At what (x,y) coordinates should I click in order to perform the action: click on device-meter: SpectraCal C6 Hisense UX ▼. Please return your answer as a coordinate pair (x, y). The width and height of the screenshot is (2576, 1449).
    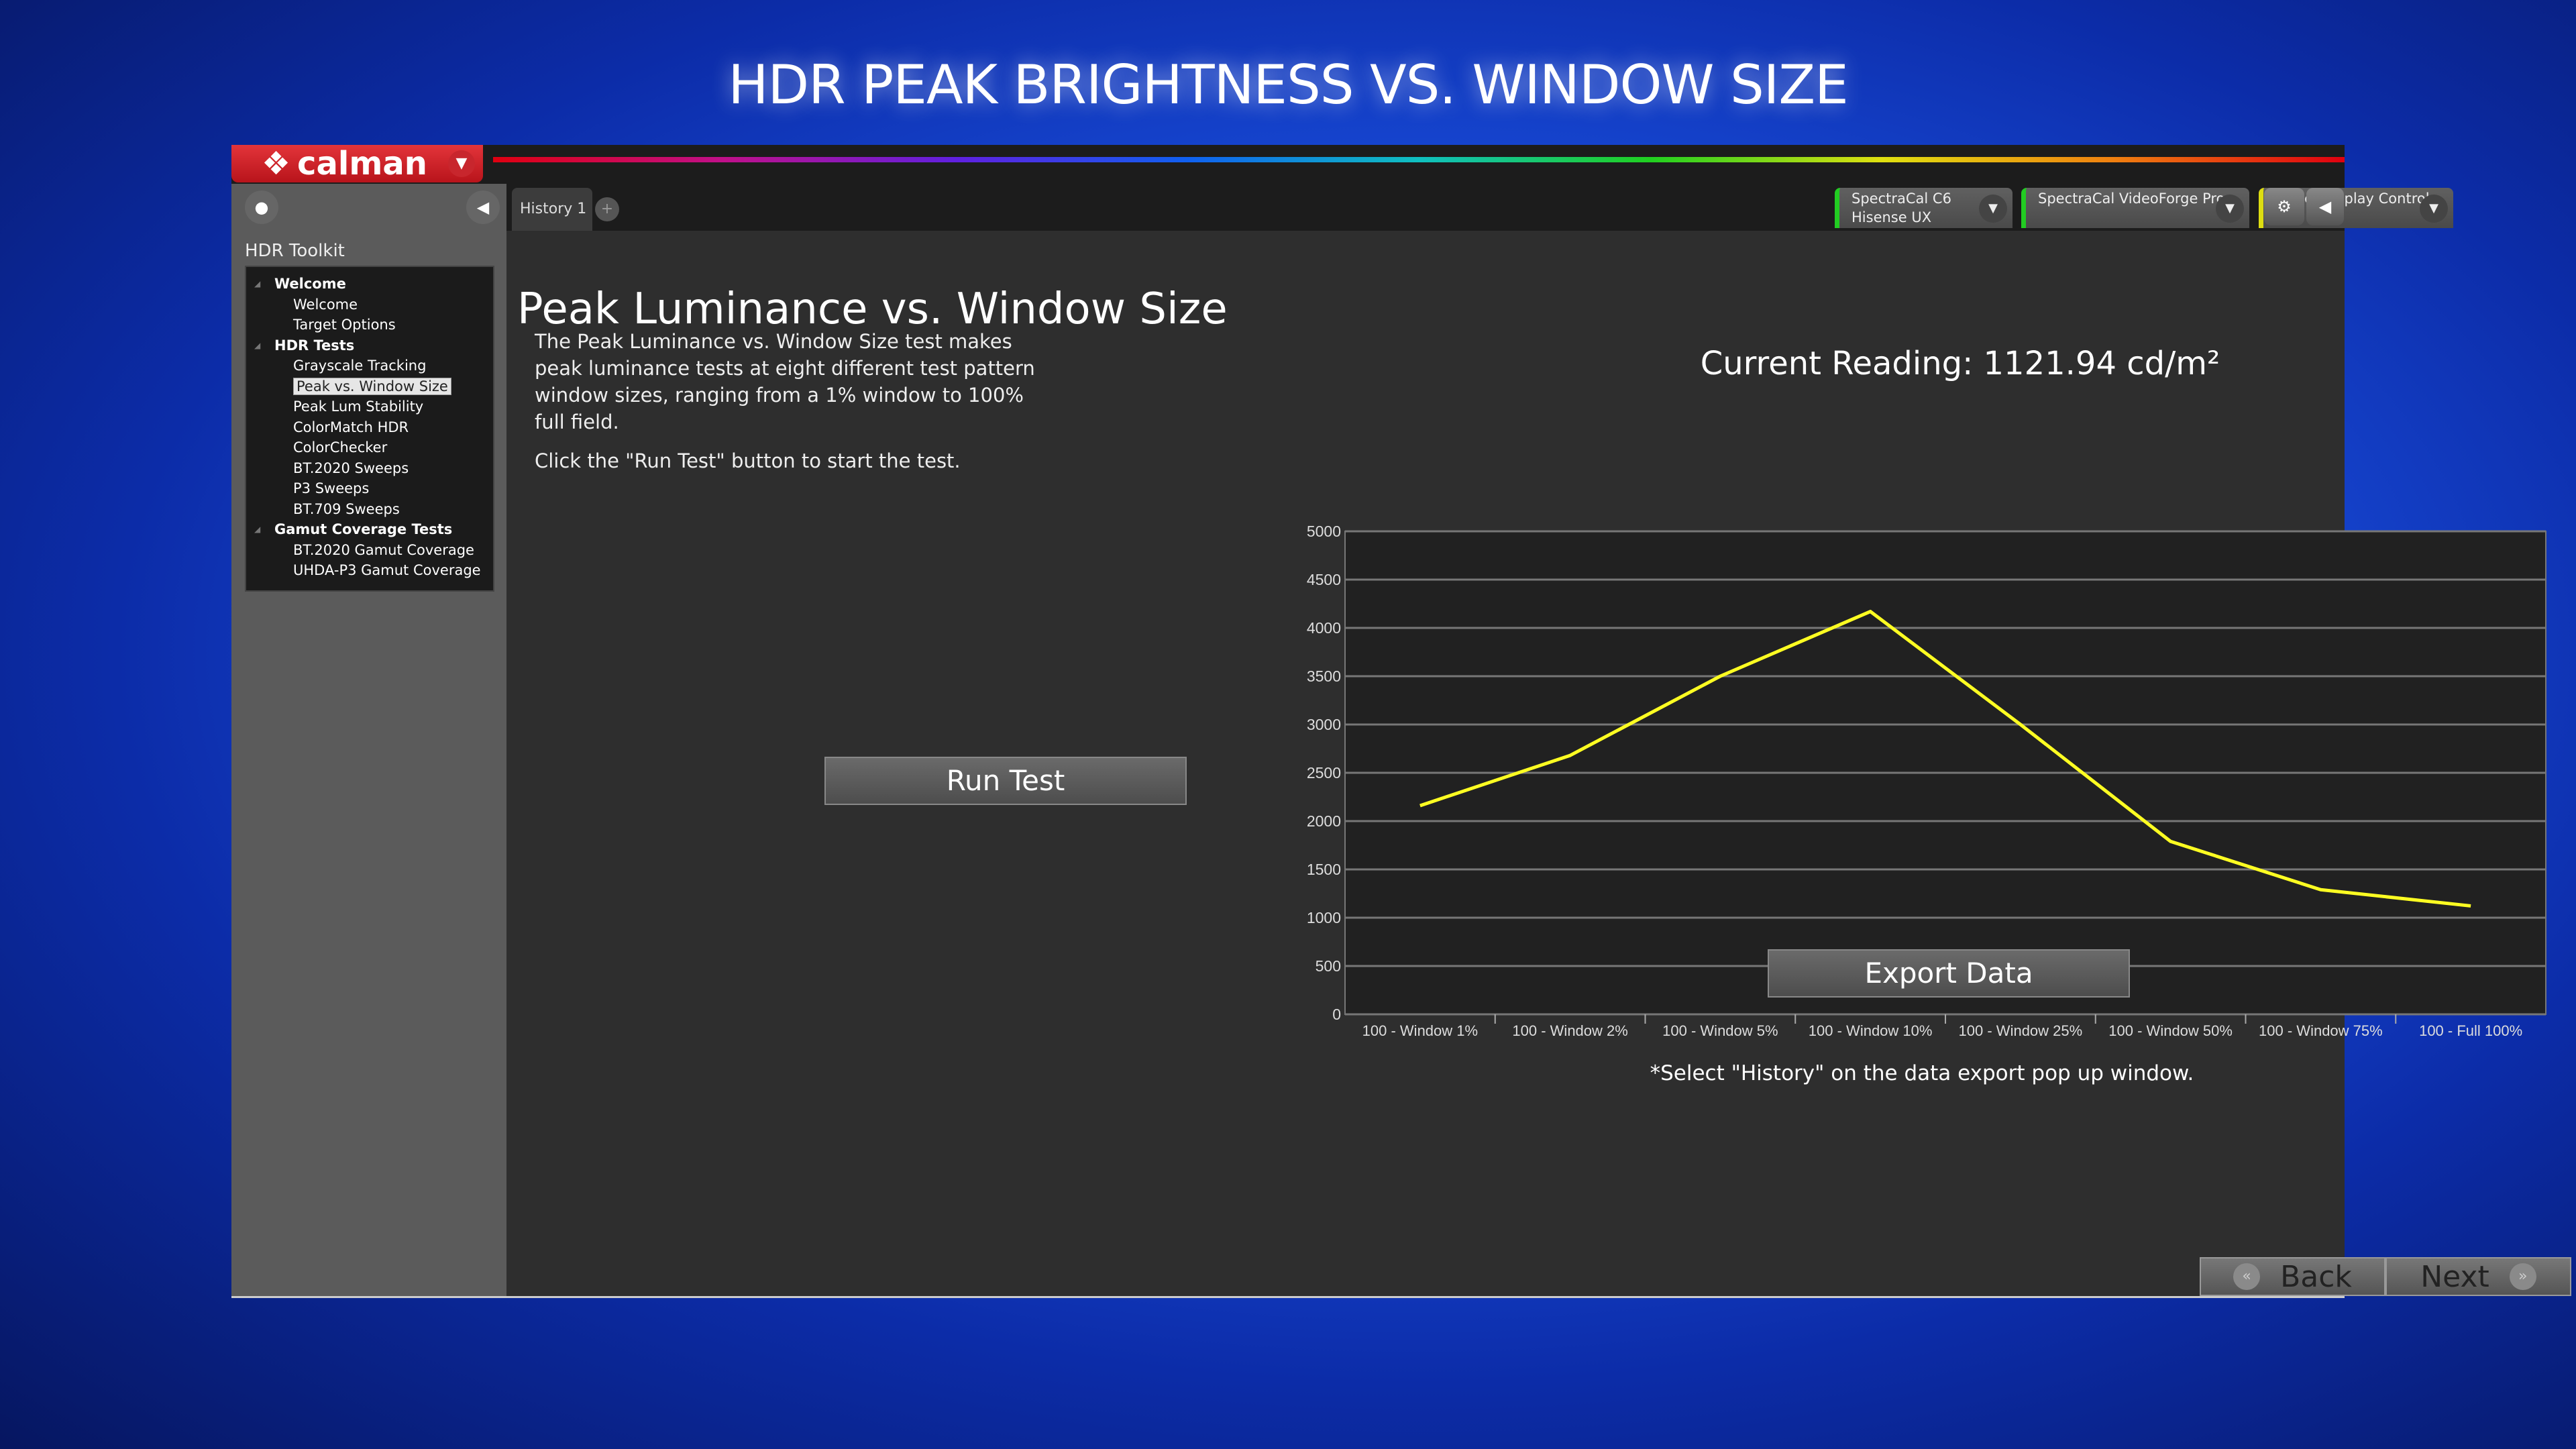
    Looking at the image, I should click on (1923, 208).